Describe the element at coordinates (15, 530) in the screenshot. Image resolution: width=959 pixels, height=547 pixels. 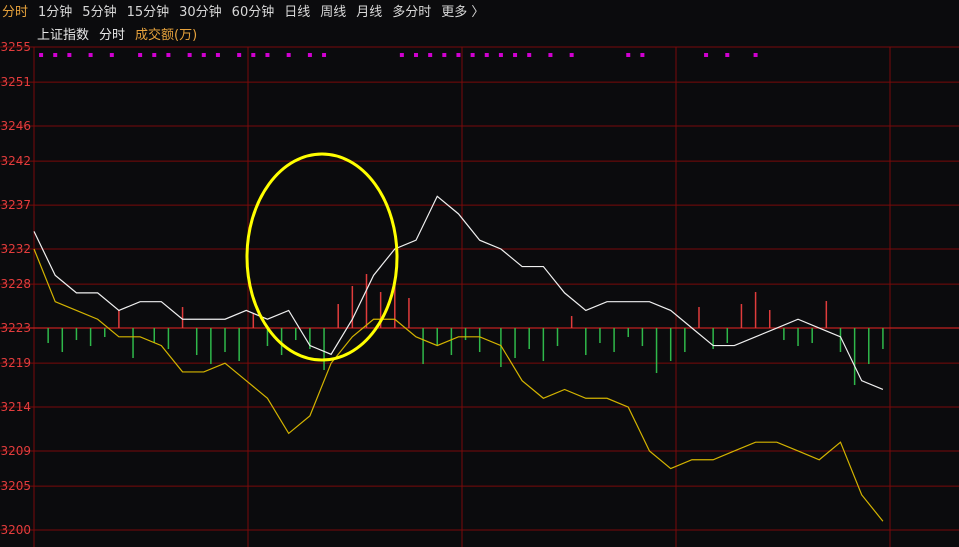
I see `y-tick-label: 3200` at that location.